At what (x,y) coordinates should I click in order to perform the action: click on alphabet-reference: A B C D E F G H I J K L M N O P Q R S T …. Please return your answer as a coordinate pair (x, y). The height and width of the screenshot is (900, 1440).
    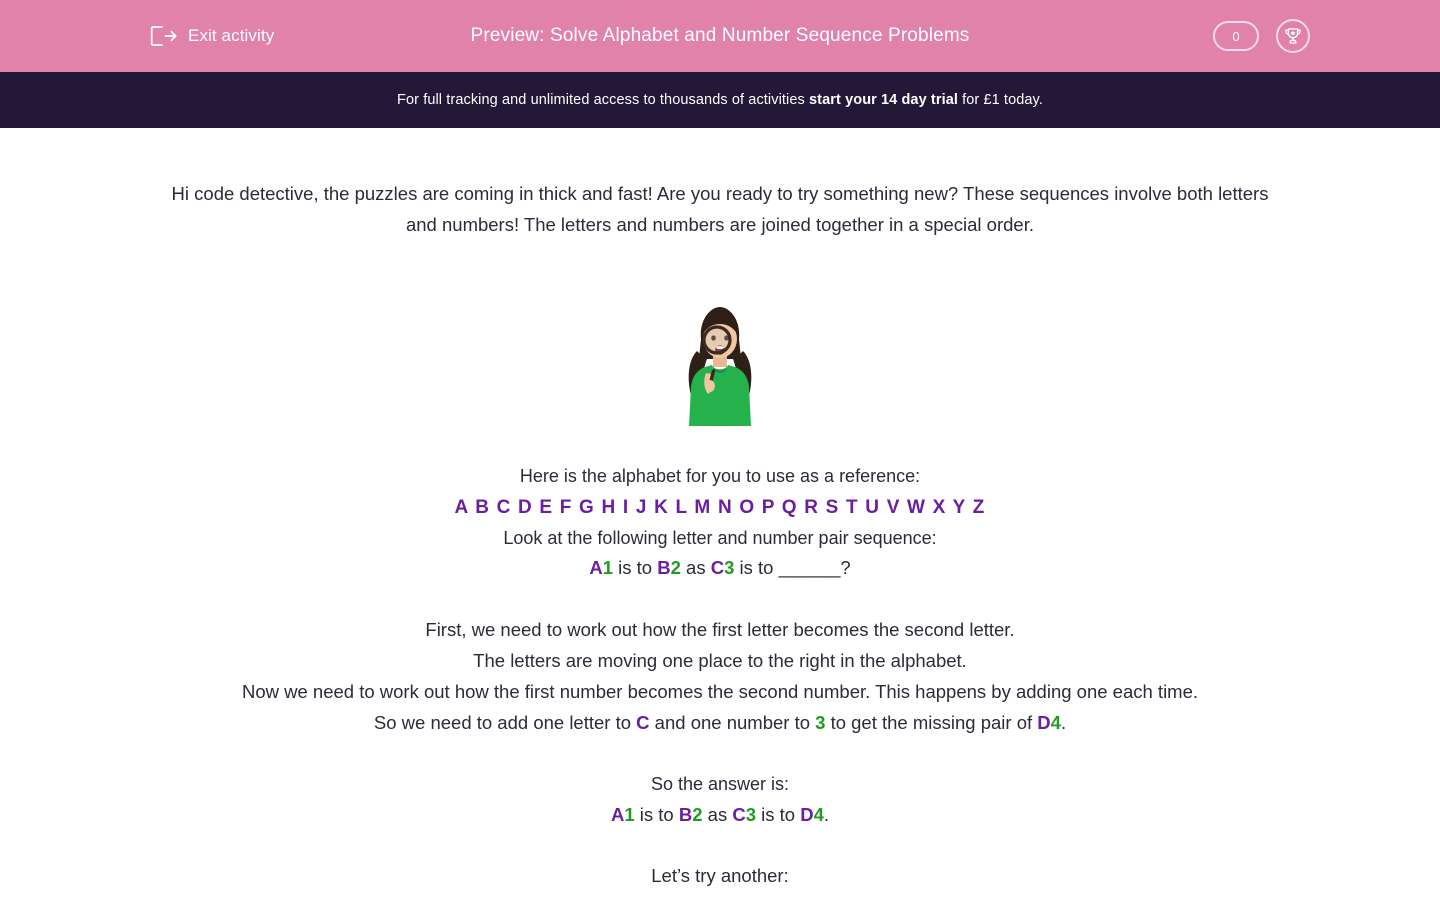
    Looking at the image, I should click on (720, 507).